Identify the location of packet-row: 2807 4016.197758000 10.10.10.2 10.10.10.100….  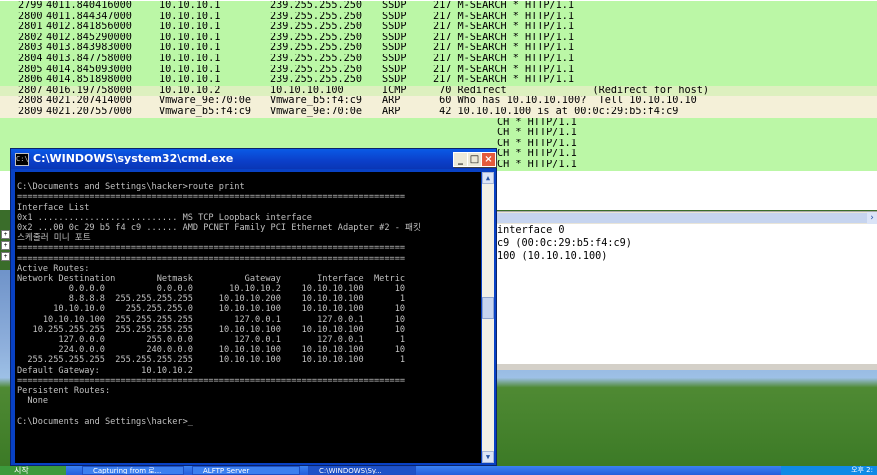
(438, 91).